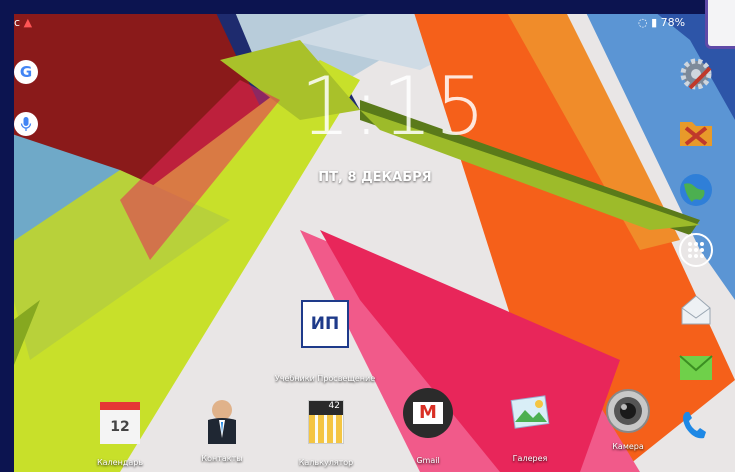 Image resolution: width=735 pixels, height=472 pixels. What do you see at coordinates (375, 177) in the screenshot?
I see `clock-date: ПТ, 8 ДЕКАБРЯ` at bounding box center [375, 177].